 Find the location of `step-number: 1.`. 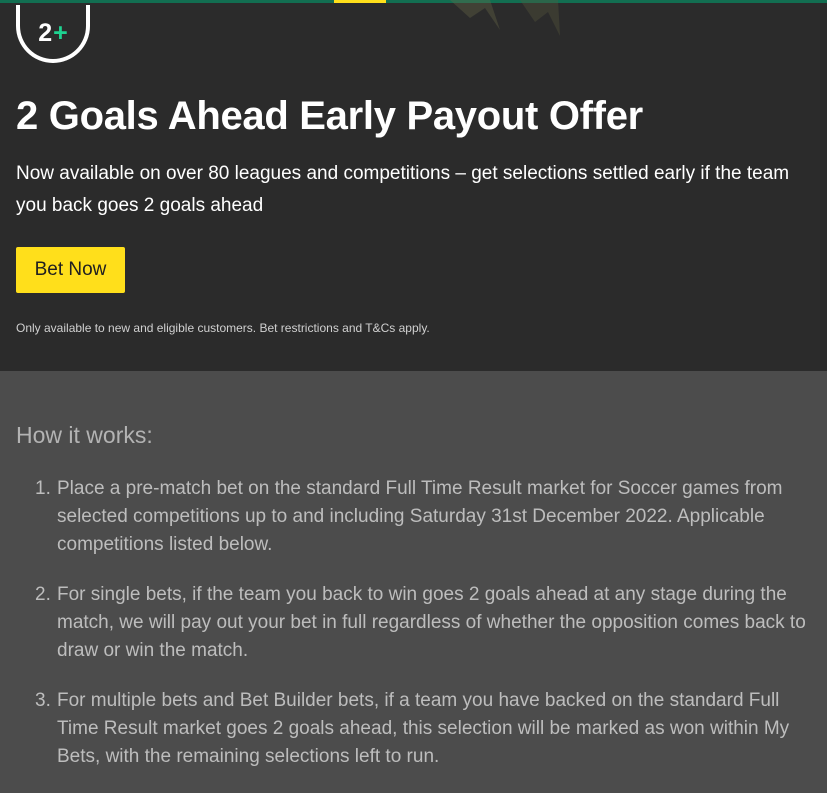

step-number: 1. is located at coordinates (43, 488).